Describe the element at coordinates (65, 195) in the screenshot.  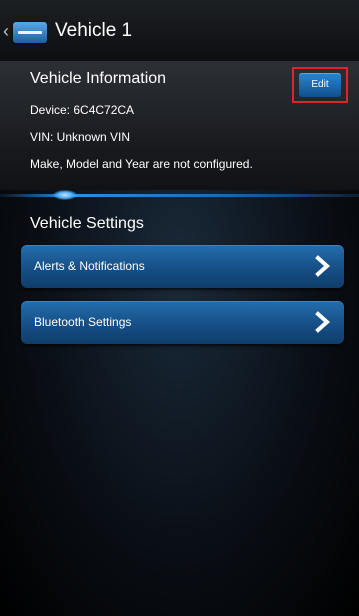
I see `divider-glow` at that location.